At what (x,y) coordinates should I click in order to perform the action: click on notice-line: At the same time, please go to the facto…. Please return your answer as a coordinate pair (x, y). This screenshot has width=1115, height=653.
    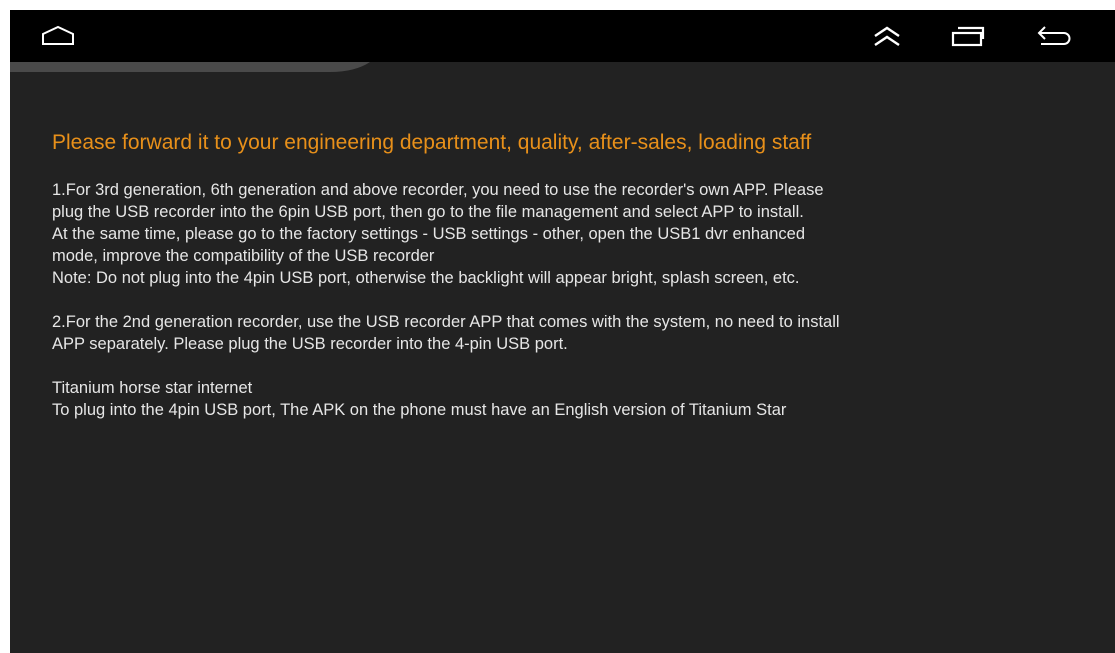
    Looking at the image, I should click on (428, 234).